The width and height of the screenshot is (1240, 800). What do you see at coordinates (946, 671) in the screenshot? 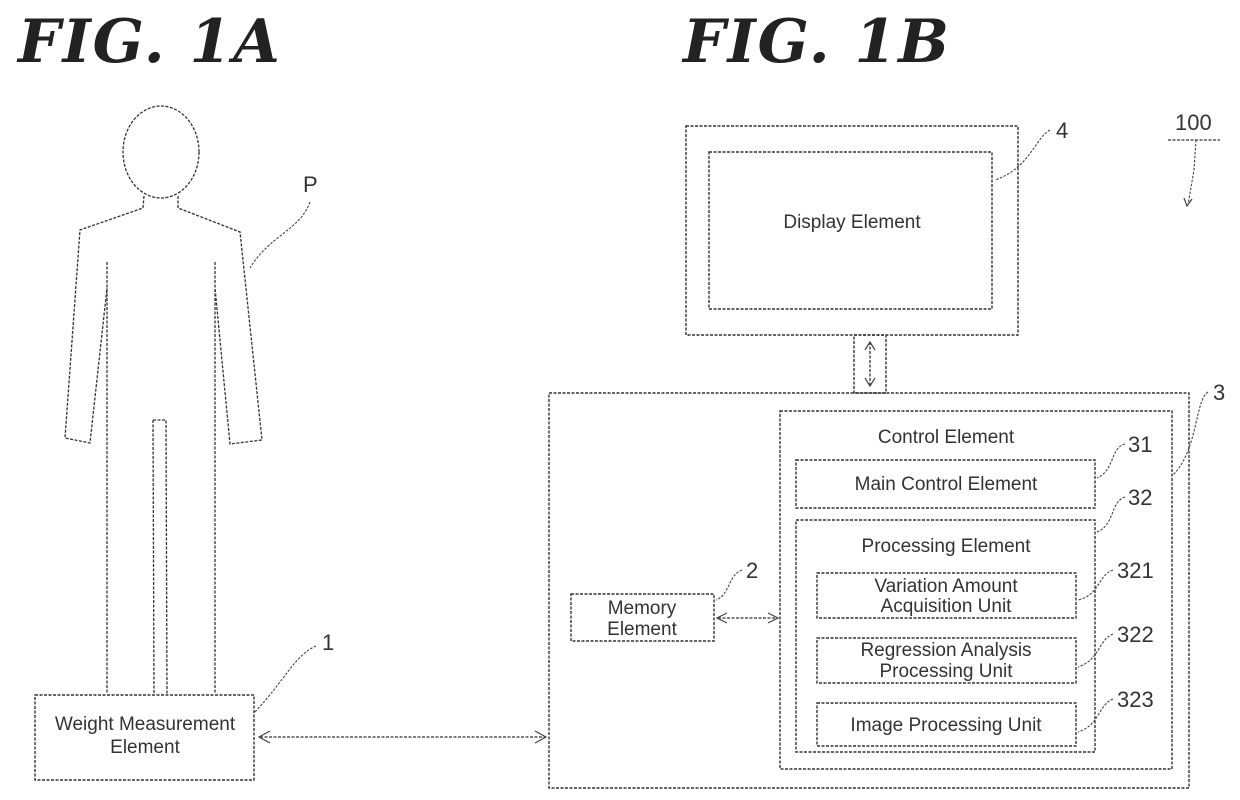
I see `regression-unit-label-2: Processing Unit` at bounding box center [946, 671].